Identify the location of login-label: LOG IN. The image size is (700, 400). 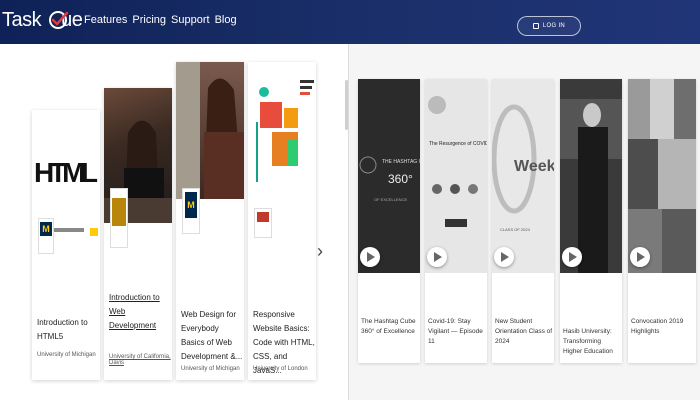
(554, 26).